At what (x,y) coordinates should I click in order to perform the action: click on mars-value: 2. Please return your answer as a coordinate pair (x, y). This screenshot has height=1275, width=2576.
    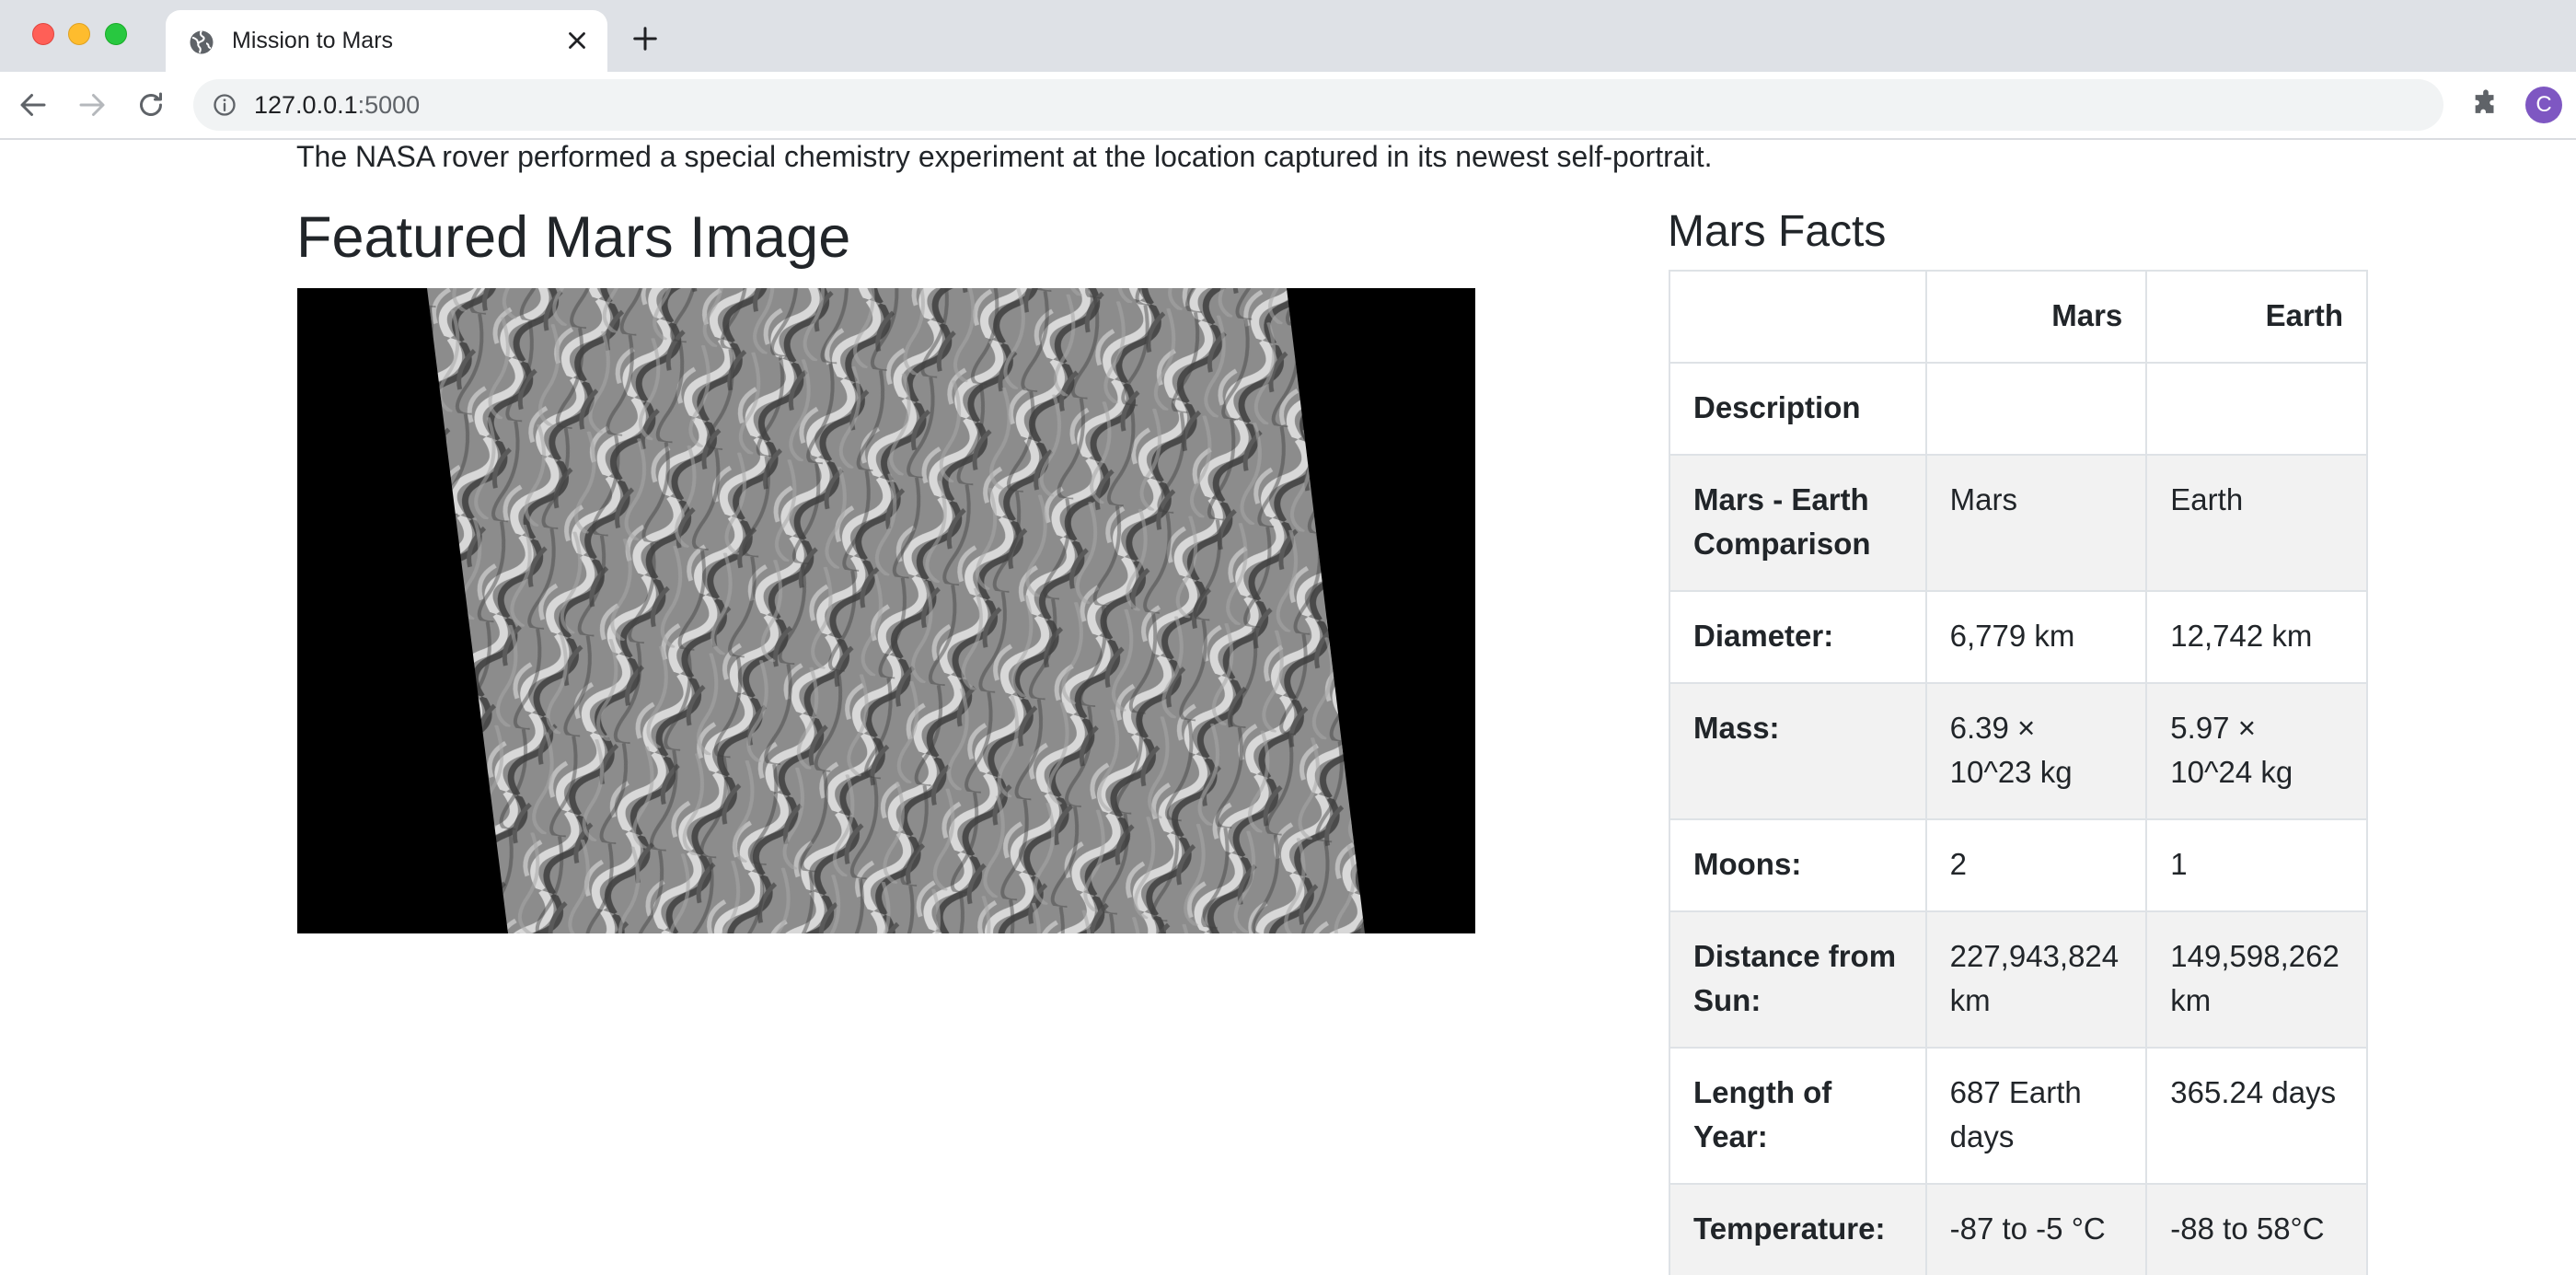
    Looking at the image, I should click on (2036, 865).